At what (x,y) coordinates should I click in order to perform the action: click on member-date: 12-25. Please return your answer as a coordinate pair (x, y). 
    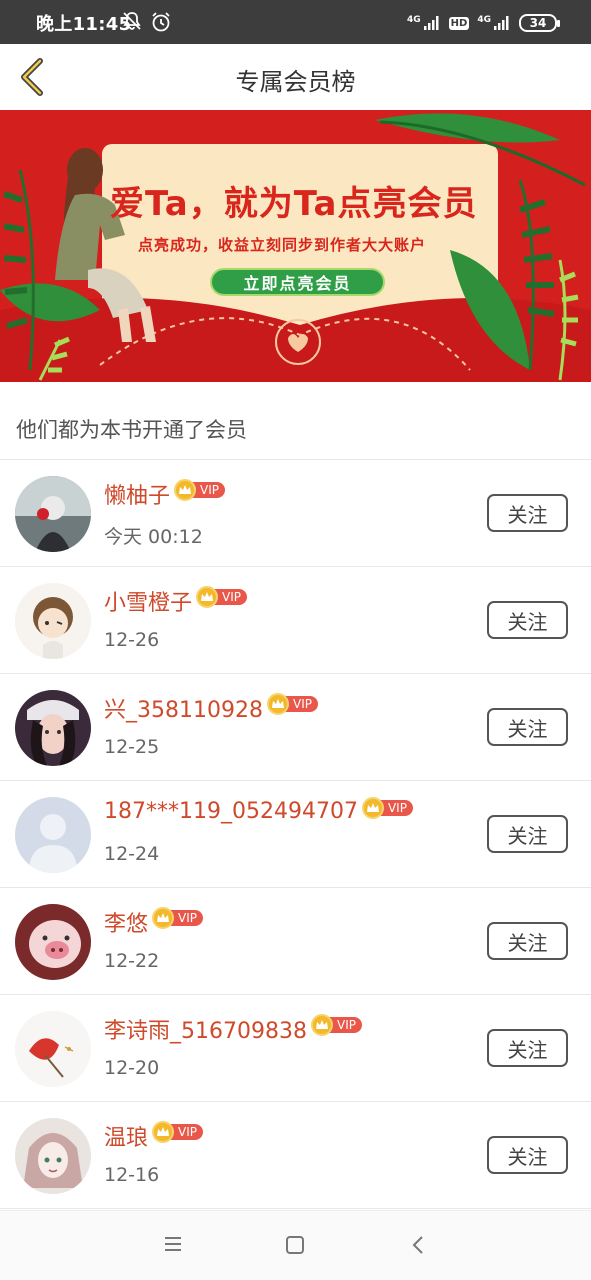
    Looking at the image, I should click on (132, 747).